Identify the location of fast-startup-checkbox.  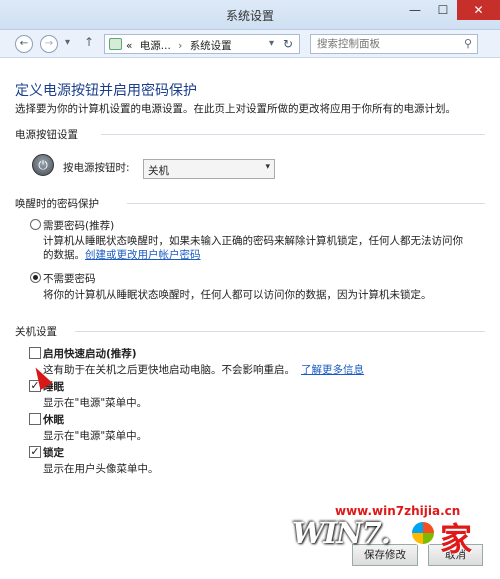
(35, 353).